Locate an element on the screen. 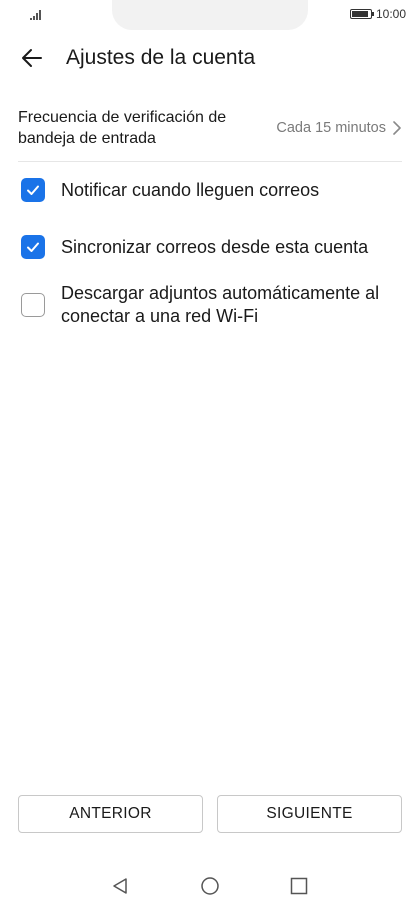 Image resolution: width=420 pixels, height=910 pixels. frequency-value-group: Cada 15 minutos is located at coordinates (339, 128).